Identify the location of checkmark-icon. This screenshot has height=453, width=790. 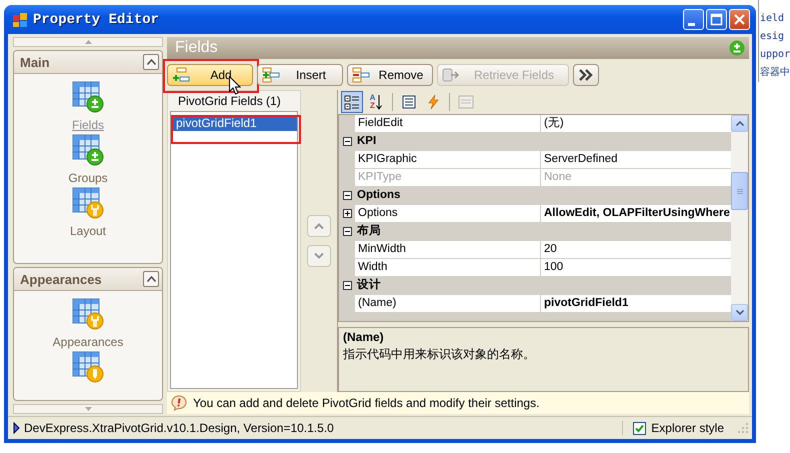
(639, 428).